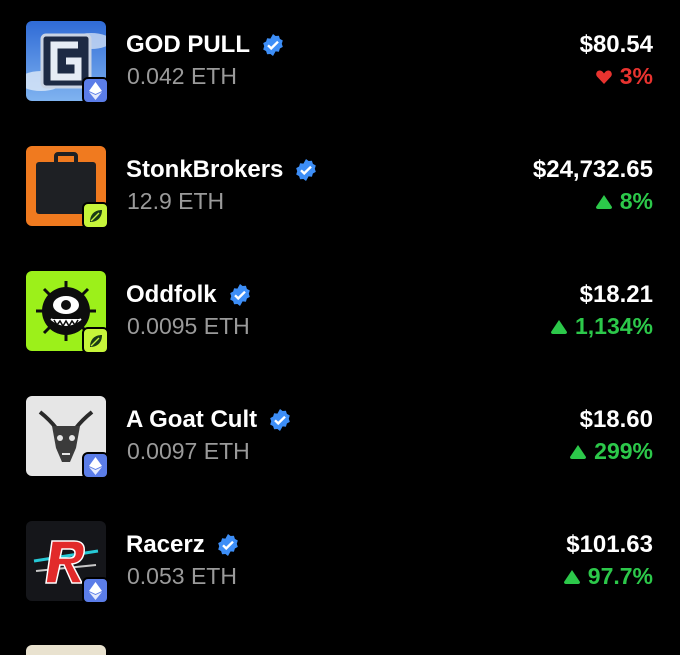 The width and height of the screenshot is (680, 655). I want to click on floor-price: 0.053 ETH, so click(182, 576).